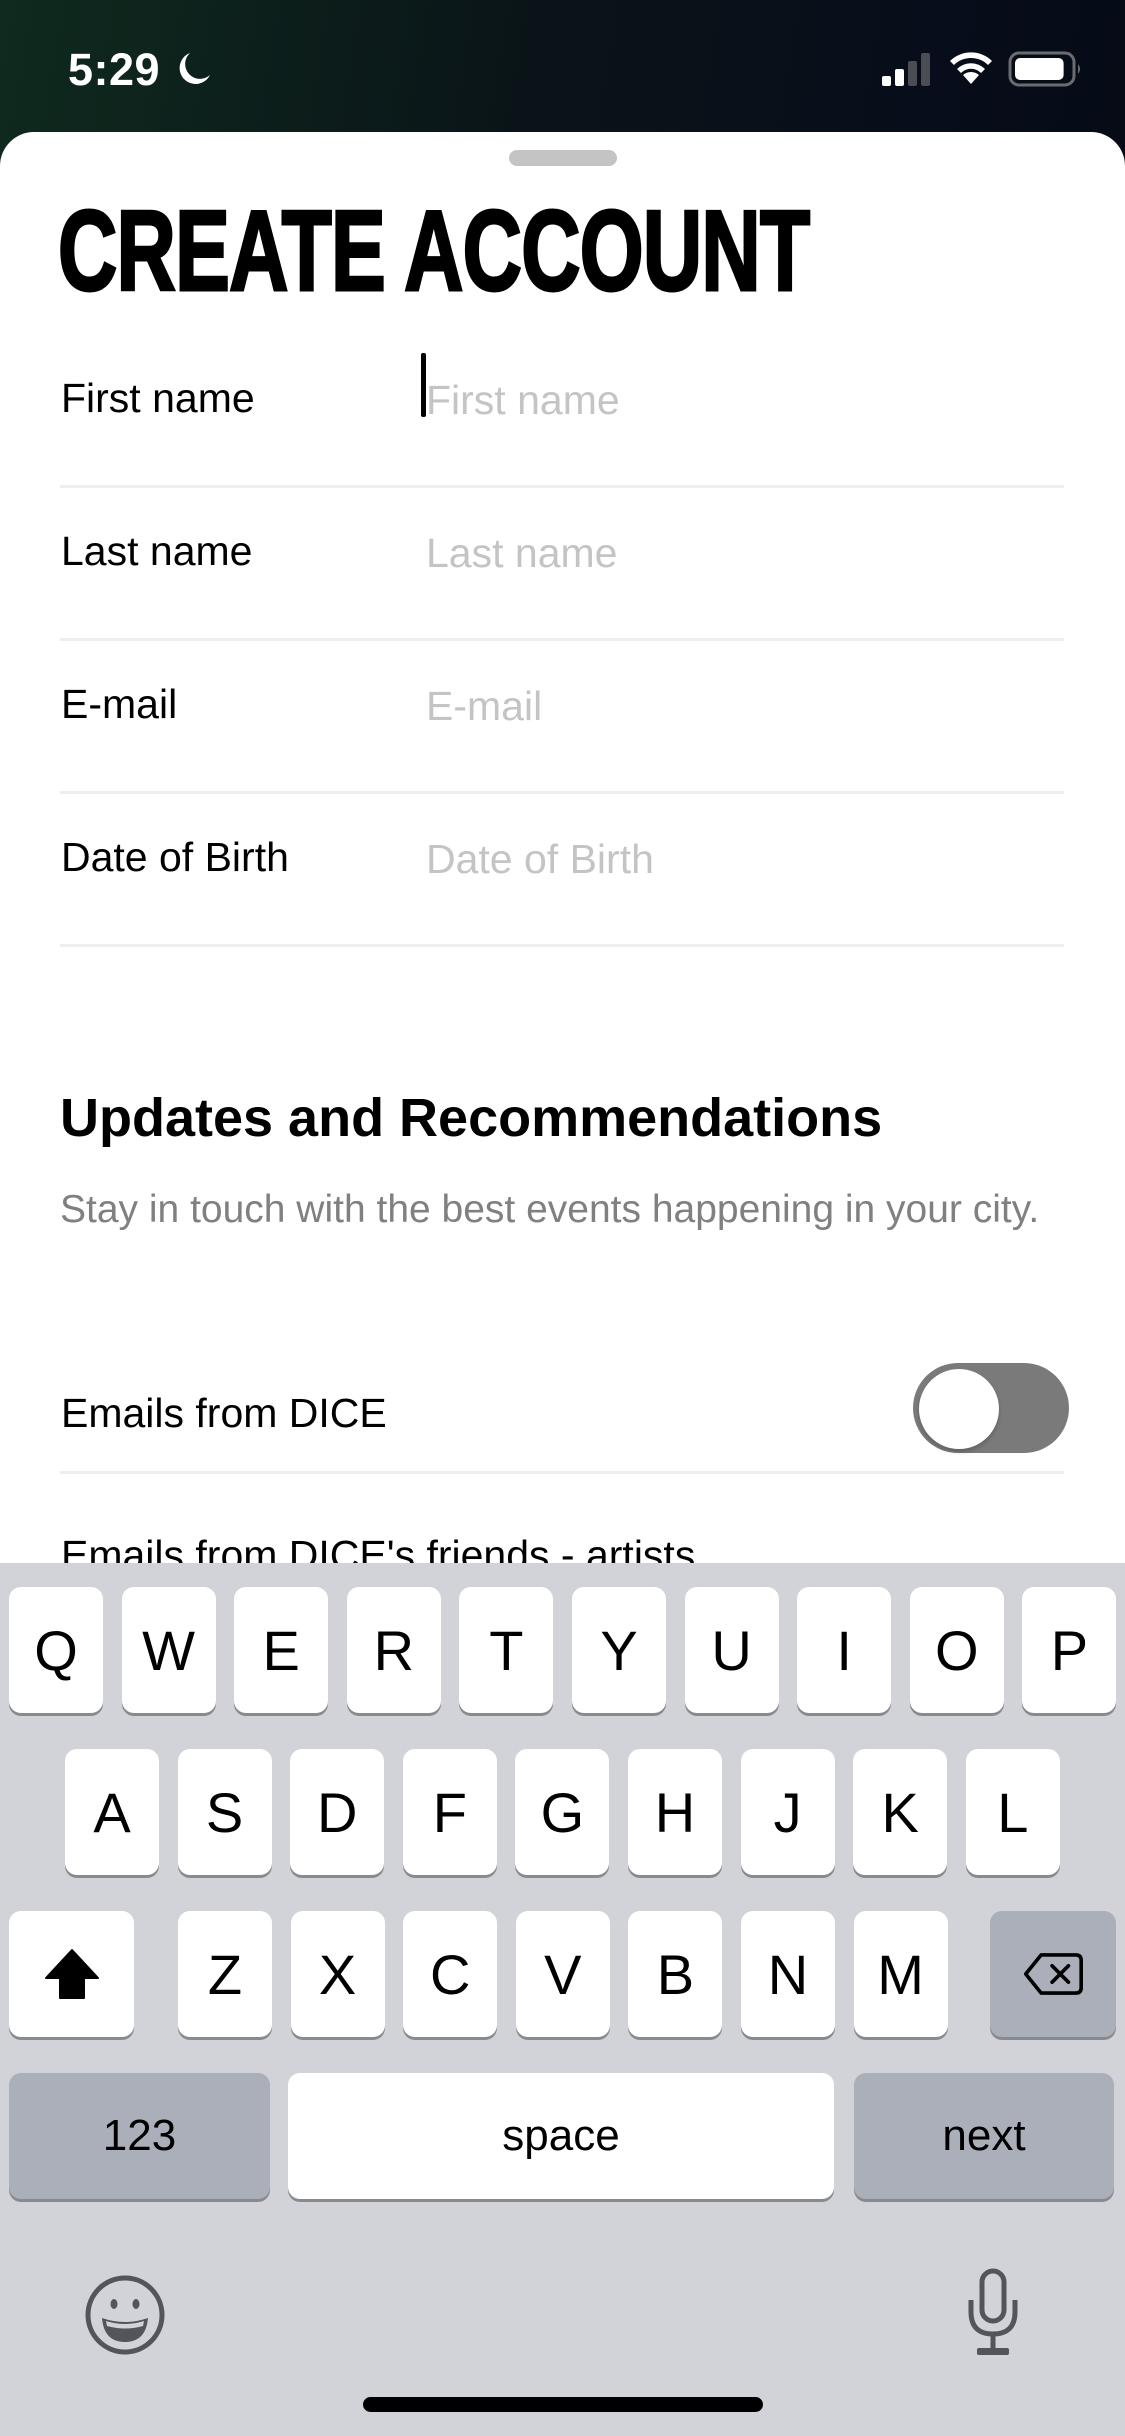  I want to click on email-row: E-mail, so click(562, 717).